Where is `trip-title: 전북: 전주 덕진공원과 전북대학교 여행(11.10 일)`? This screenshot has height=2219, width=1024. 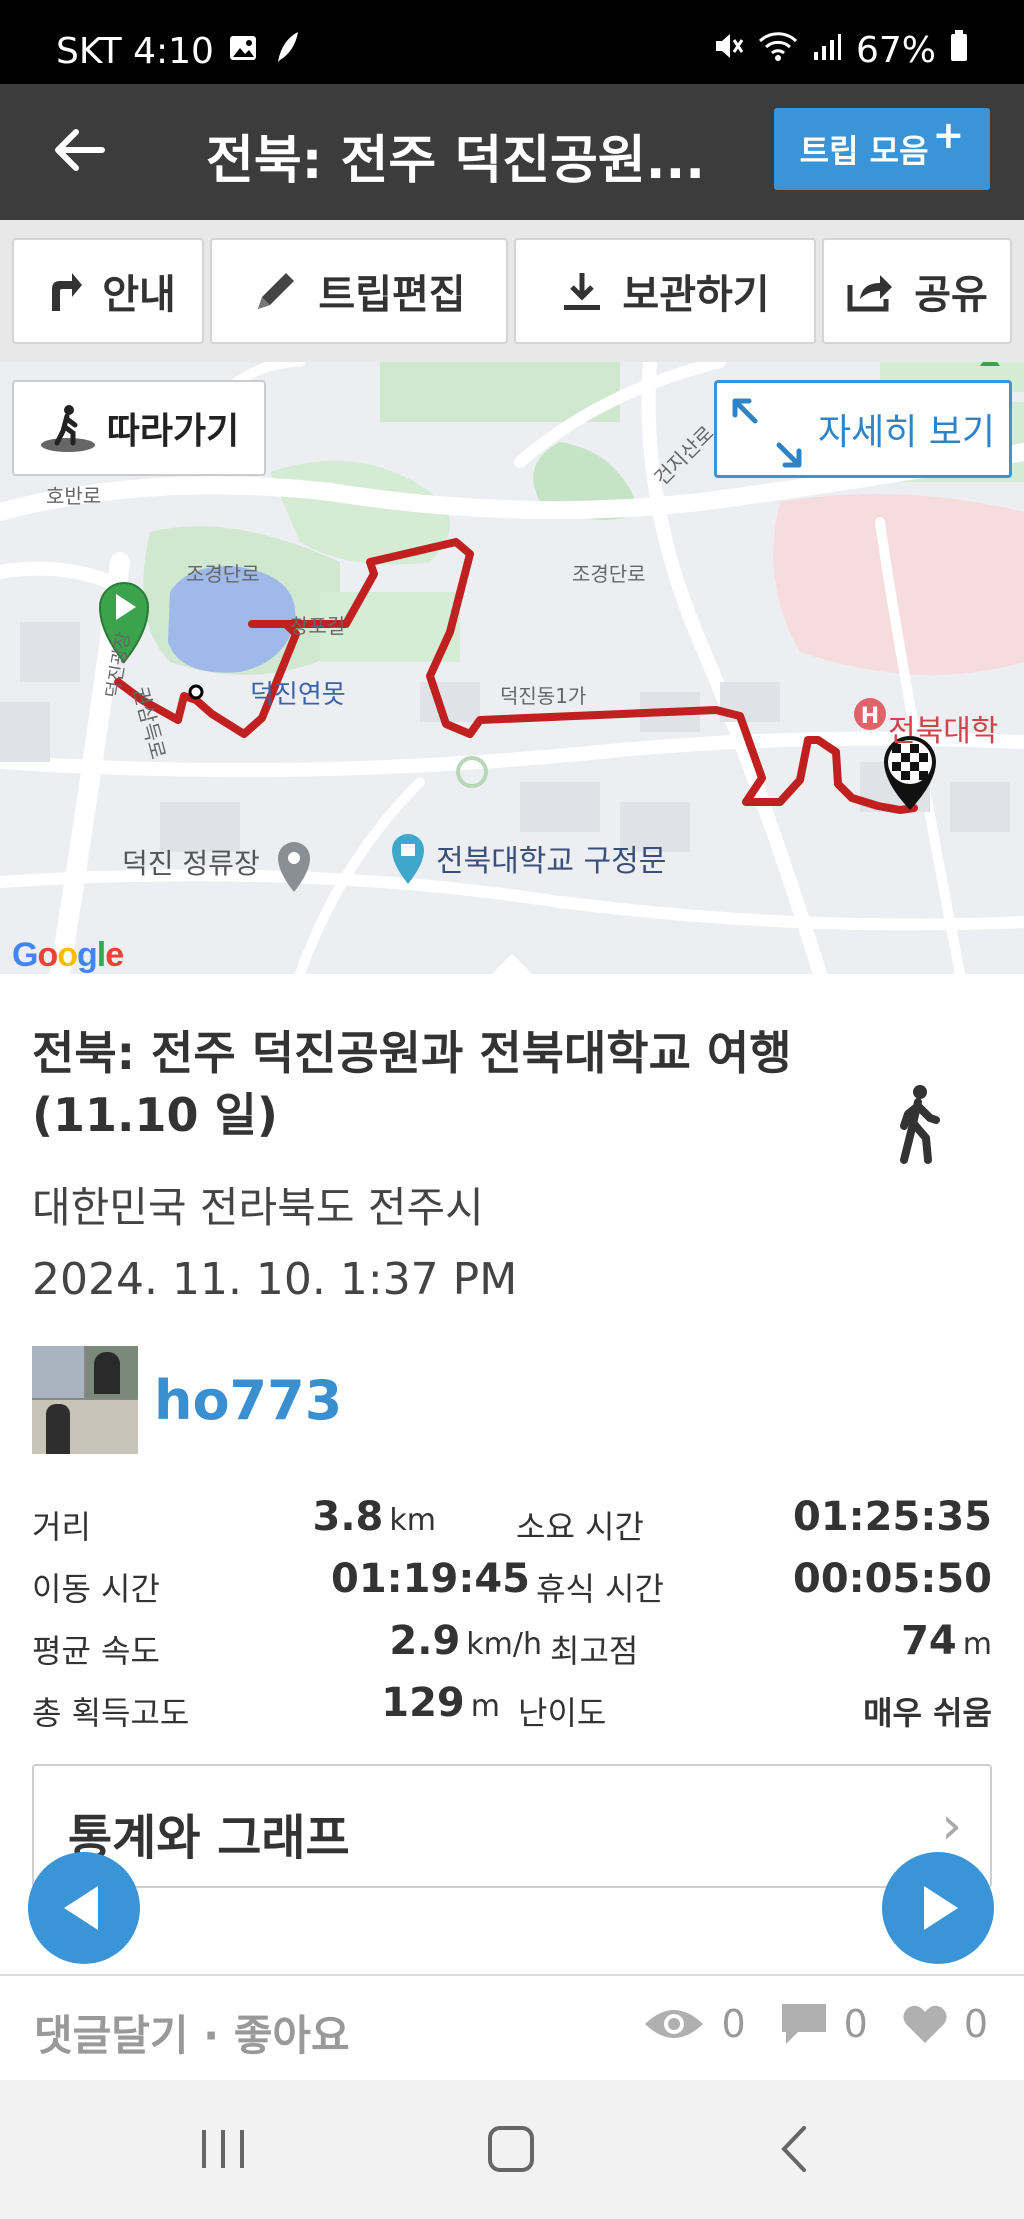 trip-title: 전북: 전주 덕진공원과 전북대학교 여행(11.10 일) is located at coordinates (412, 1084).